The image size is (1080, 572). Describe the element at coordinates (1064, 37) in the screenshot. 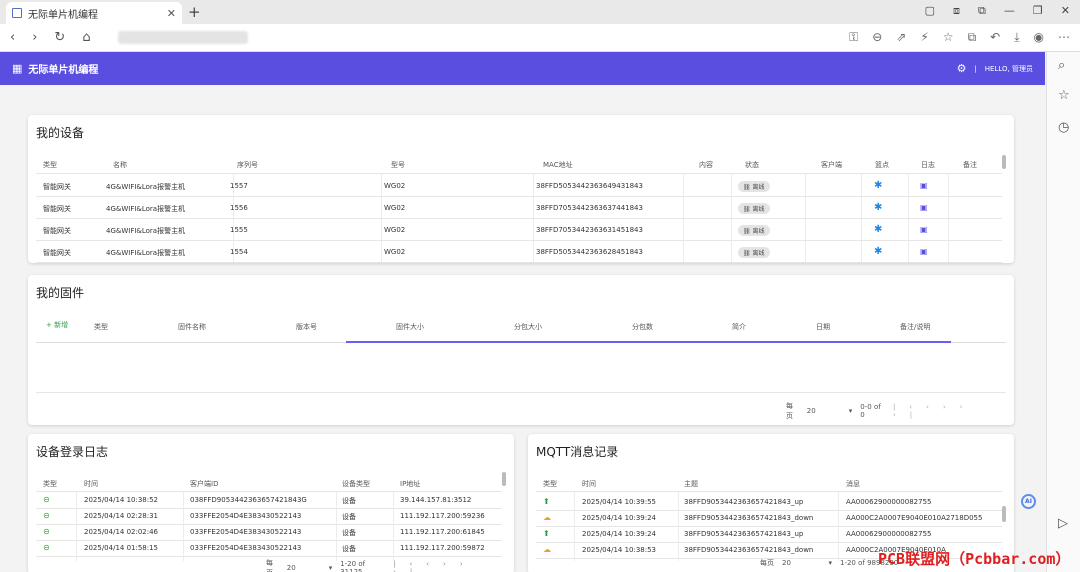

I see `more-icon: ⋯` at that location.